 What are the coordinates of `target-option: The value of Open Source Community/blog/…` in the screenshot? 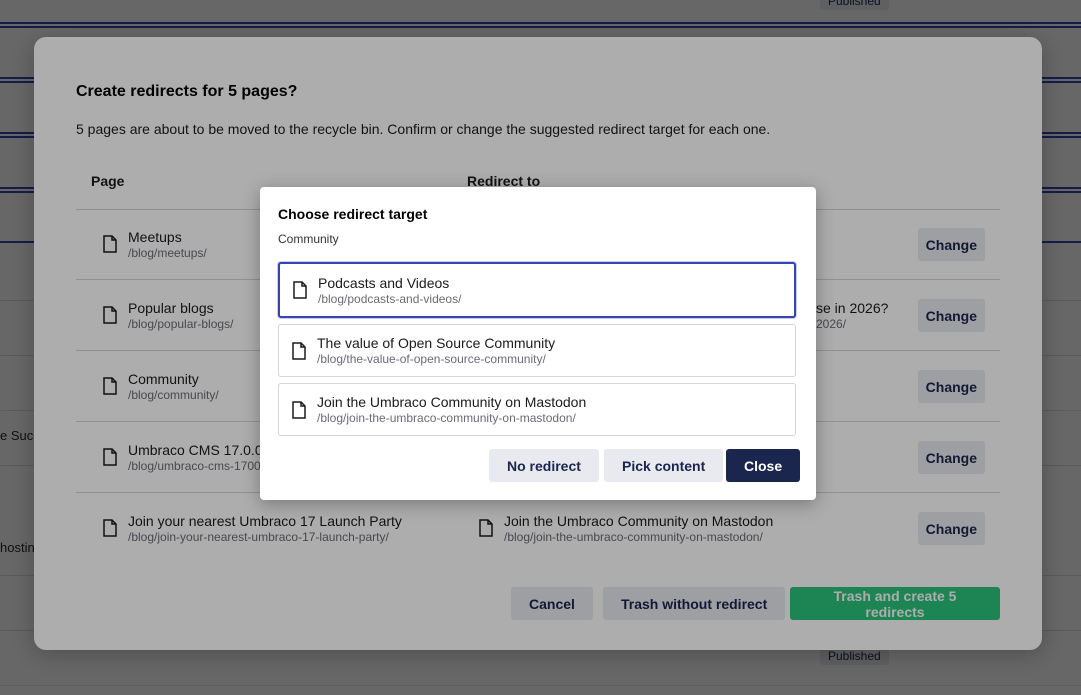 It's located at (537, 350).